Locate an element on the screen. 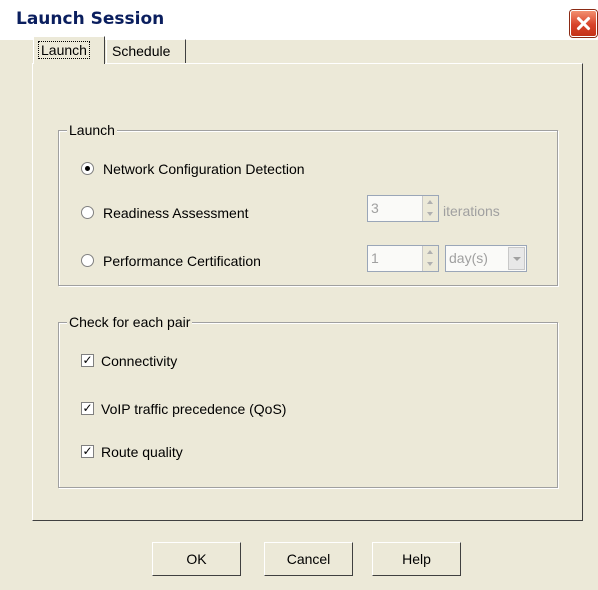  iterations-spinner: 3 is located at coordinates (403, 208).